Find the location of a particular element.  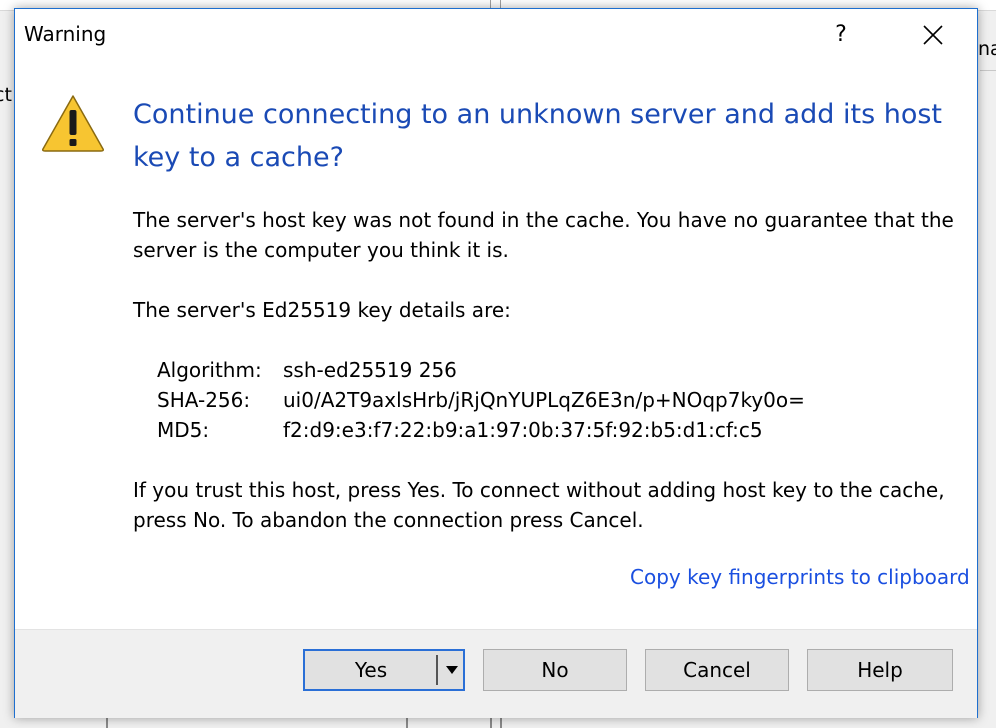

background-divider is located at coordinates (988, 70).